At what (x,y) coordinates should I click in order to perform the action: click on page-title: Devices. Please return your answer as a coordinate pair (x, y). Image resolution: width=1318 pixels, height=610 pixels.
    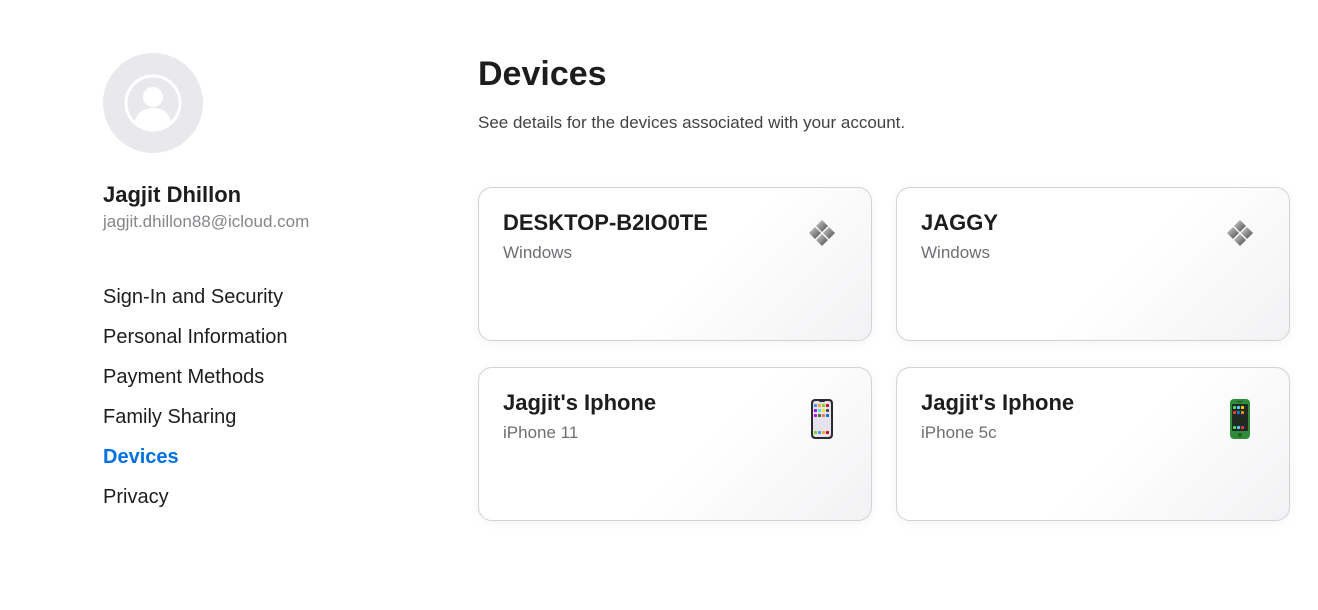
    Looking at the image, I should click on (542, 74).